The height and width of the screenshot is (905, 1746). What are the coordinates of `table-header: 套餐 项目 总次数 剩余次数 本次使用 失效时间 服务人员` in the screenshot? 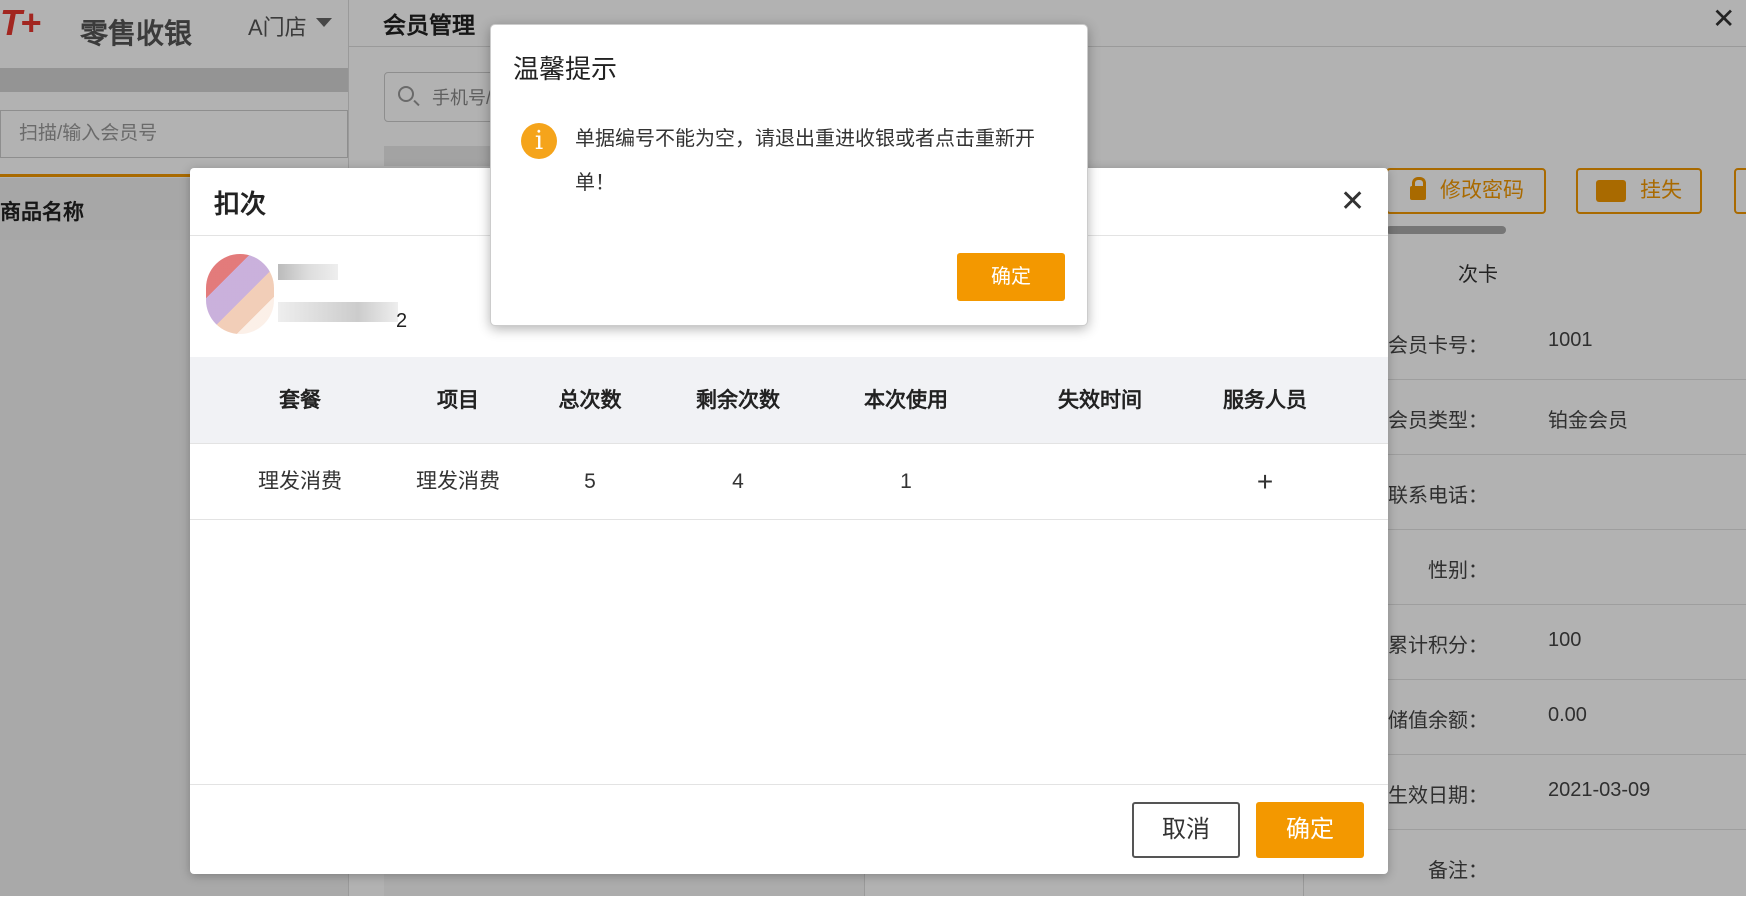 It's located at (789, 400).